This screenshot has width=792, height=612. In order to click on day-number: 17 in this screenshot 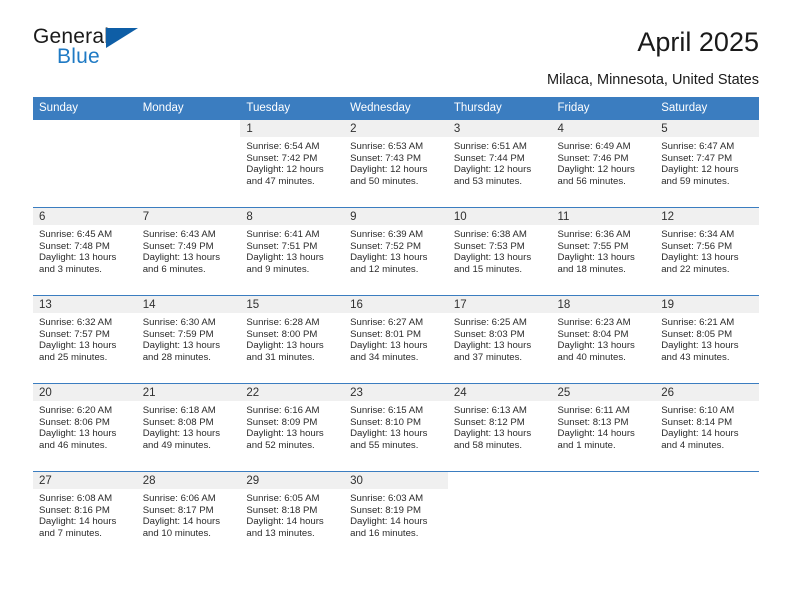, I will do `click(499, 304)`.